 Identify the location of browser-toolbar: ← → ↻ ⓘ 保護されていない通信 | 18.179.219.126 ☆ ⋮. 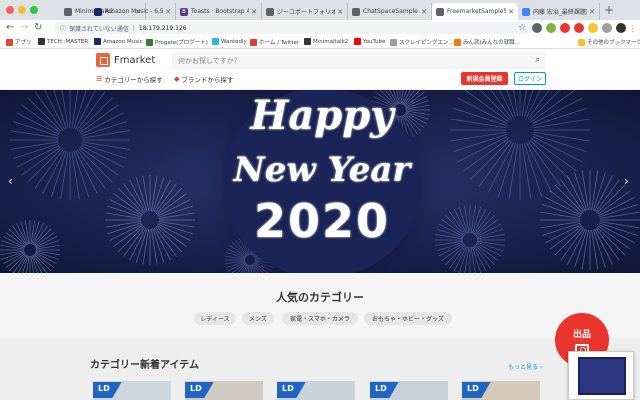
(320, 28).